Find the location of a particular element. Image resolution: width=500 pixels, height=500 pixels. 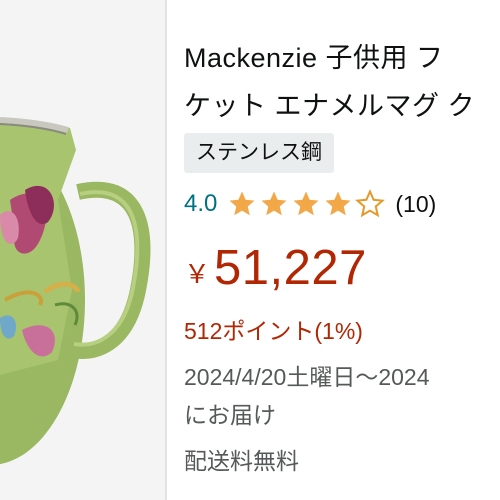

rating-count: (10) is located at coordinates (415, 204).